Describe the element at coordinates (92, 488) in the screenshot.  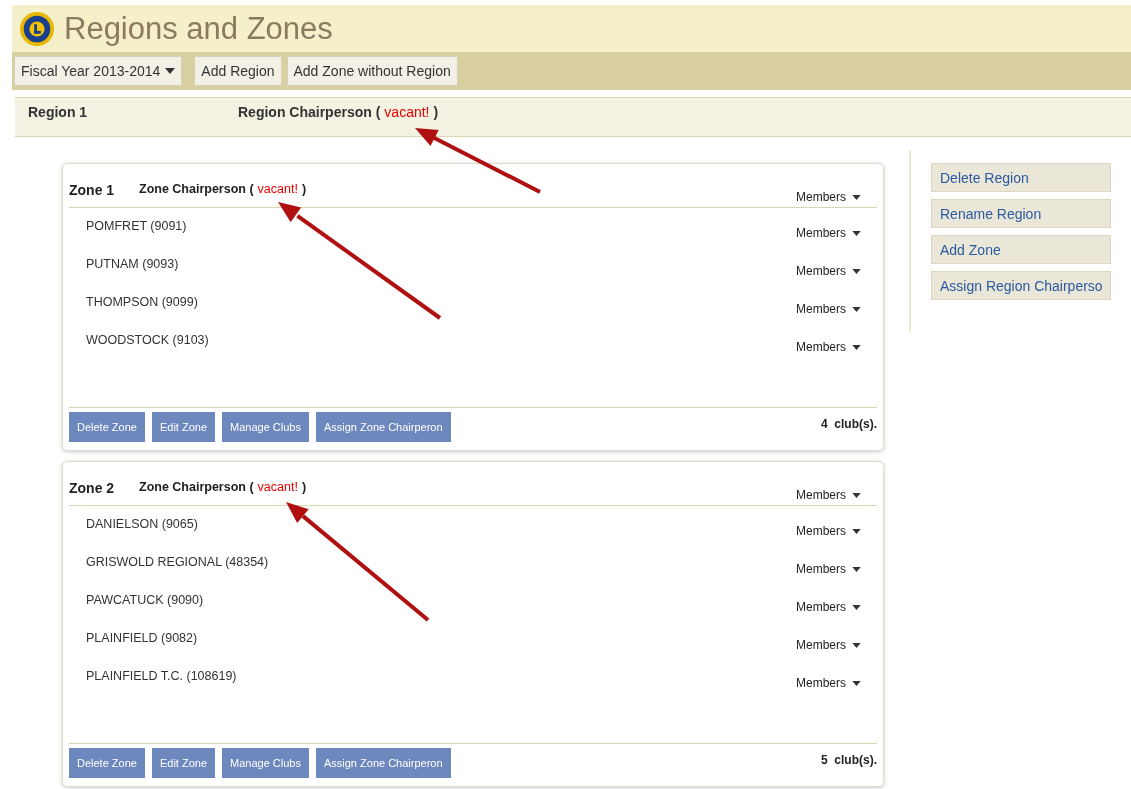
I see `zone-name: Zone 2` at that location.